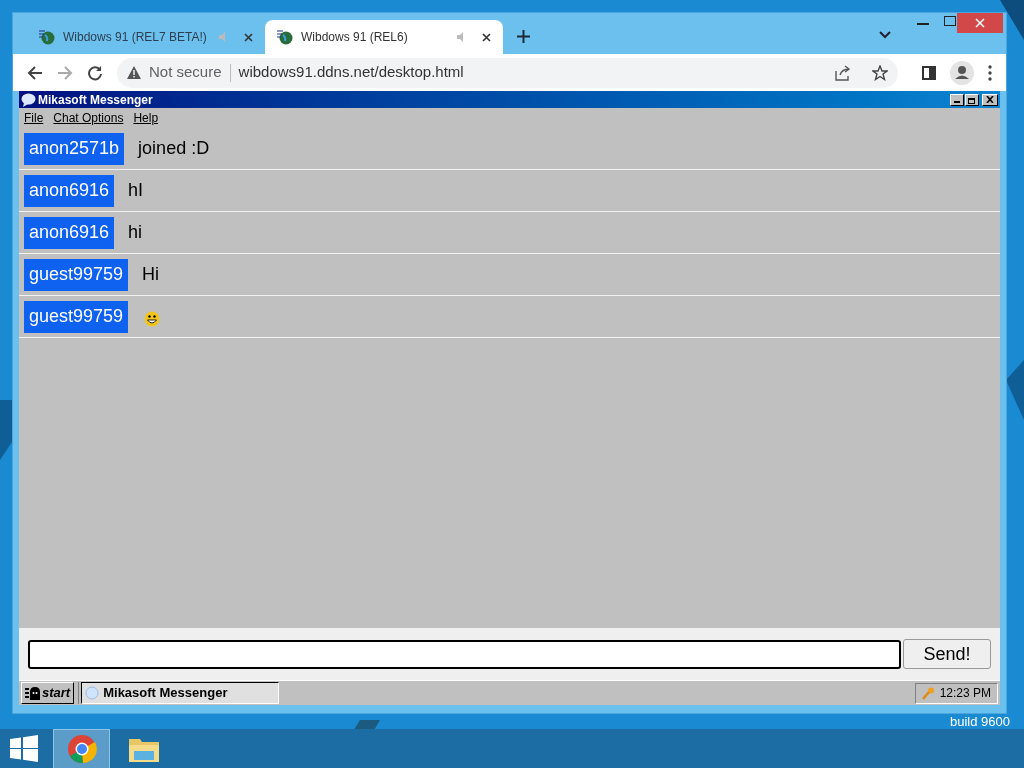  Describe the element at coordinates (927, 693) in the screenshot. I see `key-icon` at that location.